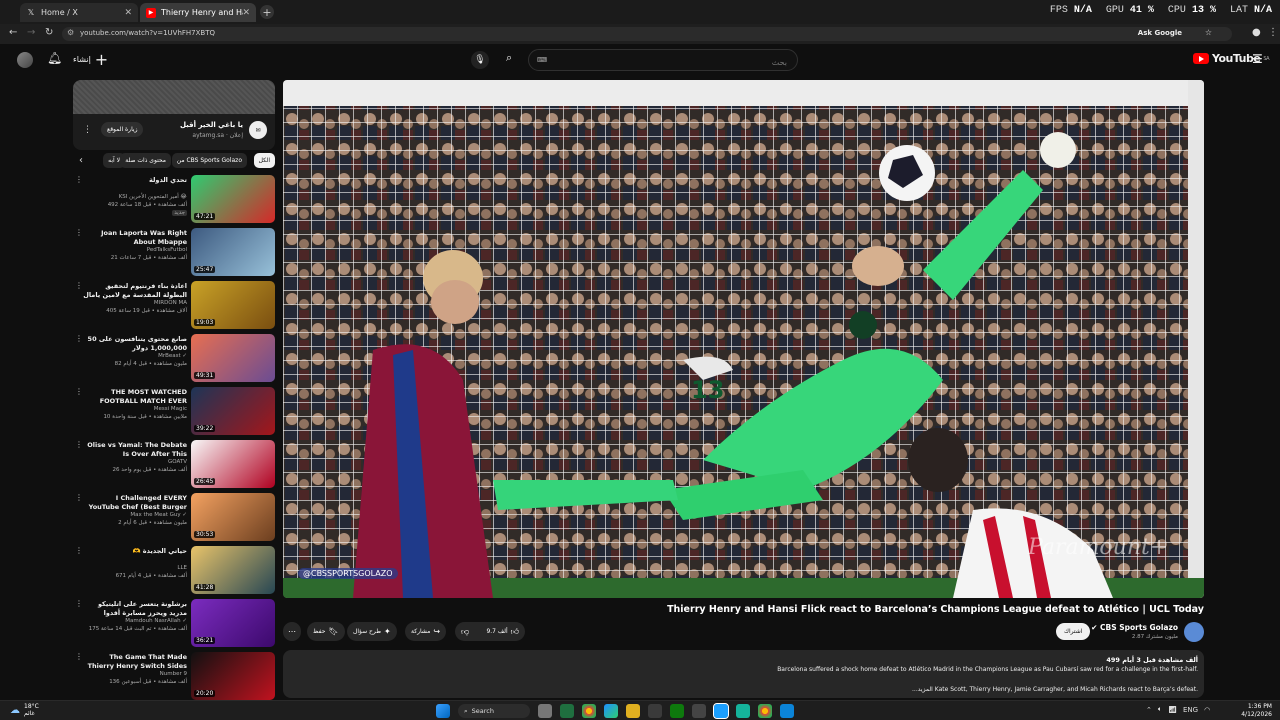  I want to click on site-info-icon: ⚙, so click(70, 32).